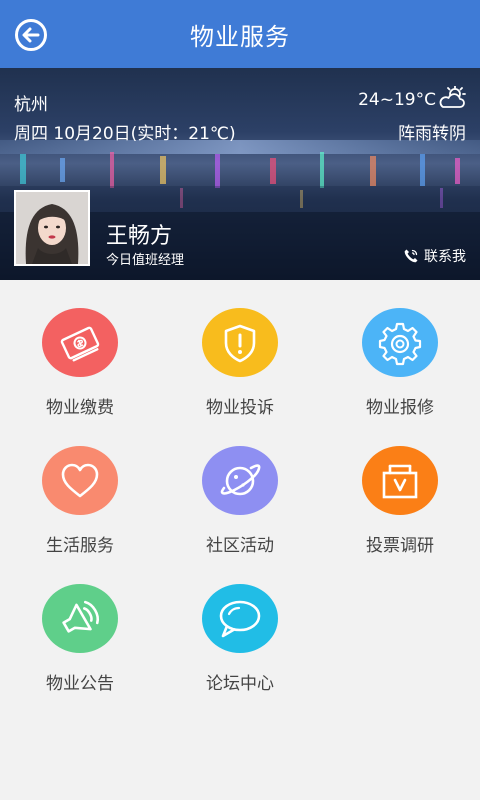  I want to click on vote-box-icon, so click(400, 481).